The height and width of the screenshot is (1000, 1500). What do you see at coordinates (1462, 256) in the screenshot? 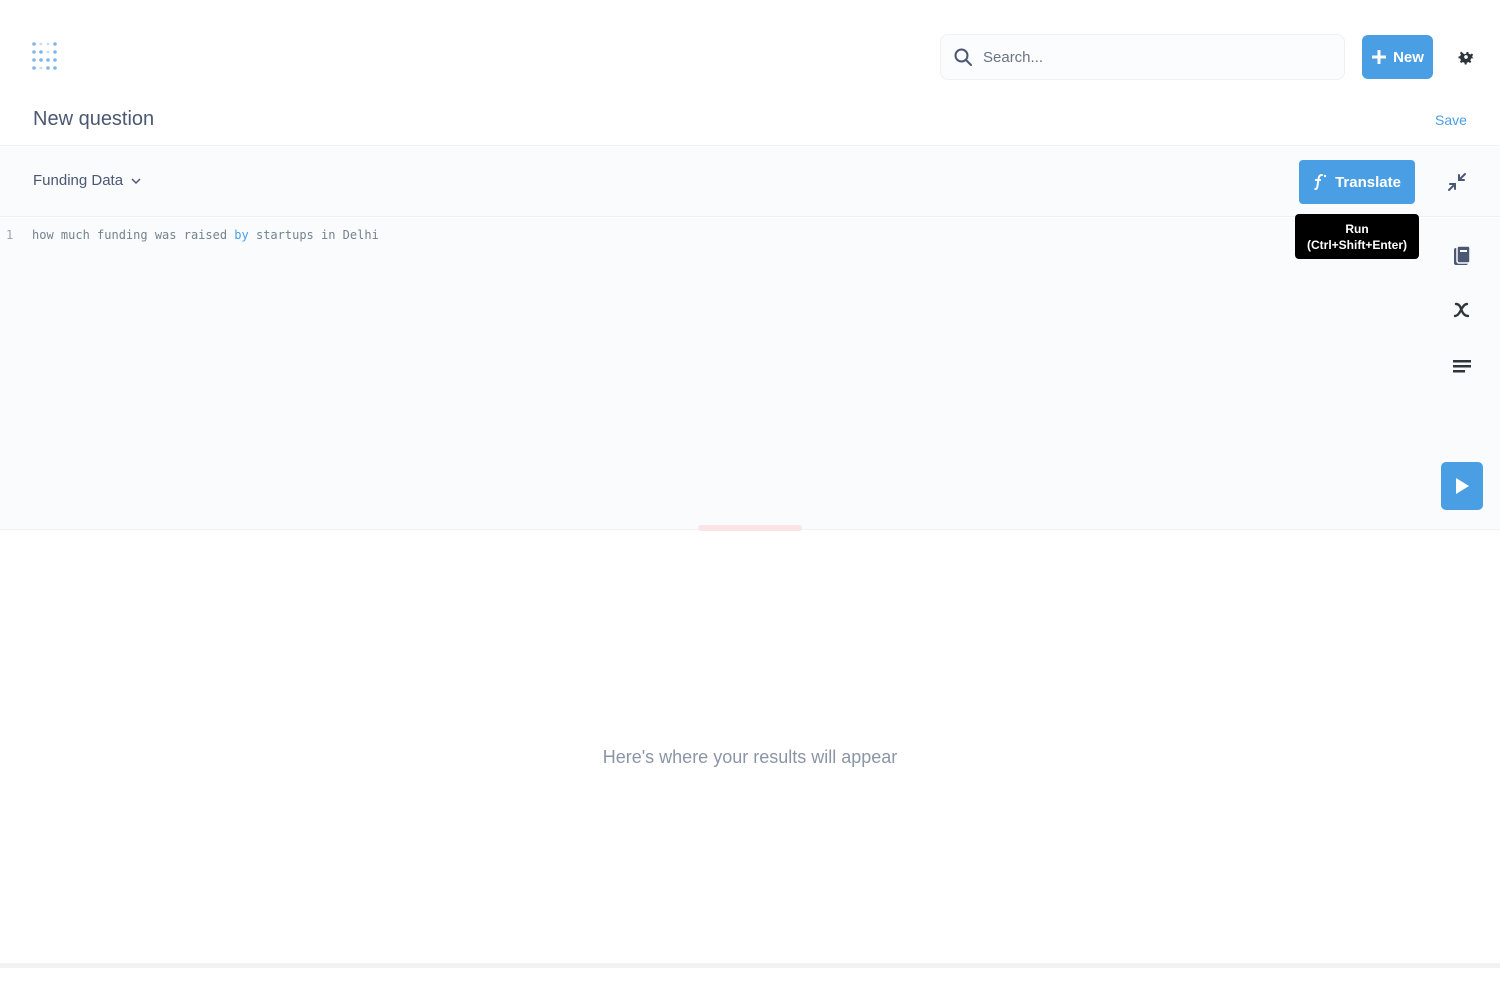
I see `data-reference-icon` at bounding box center [1462, 256].